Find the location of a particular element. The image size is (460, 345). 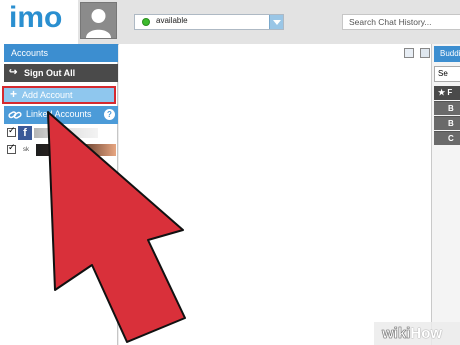

watermark-part-1: wiki is located at coordinates (396, 334).